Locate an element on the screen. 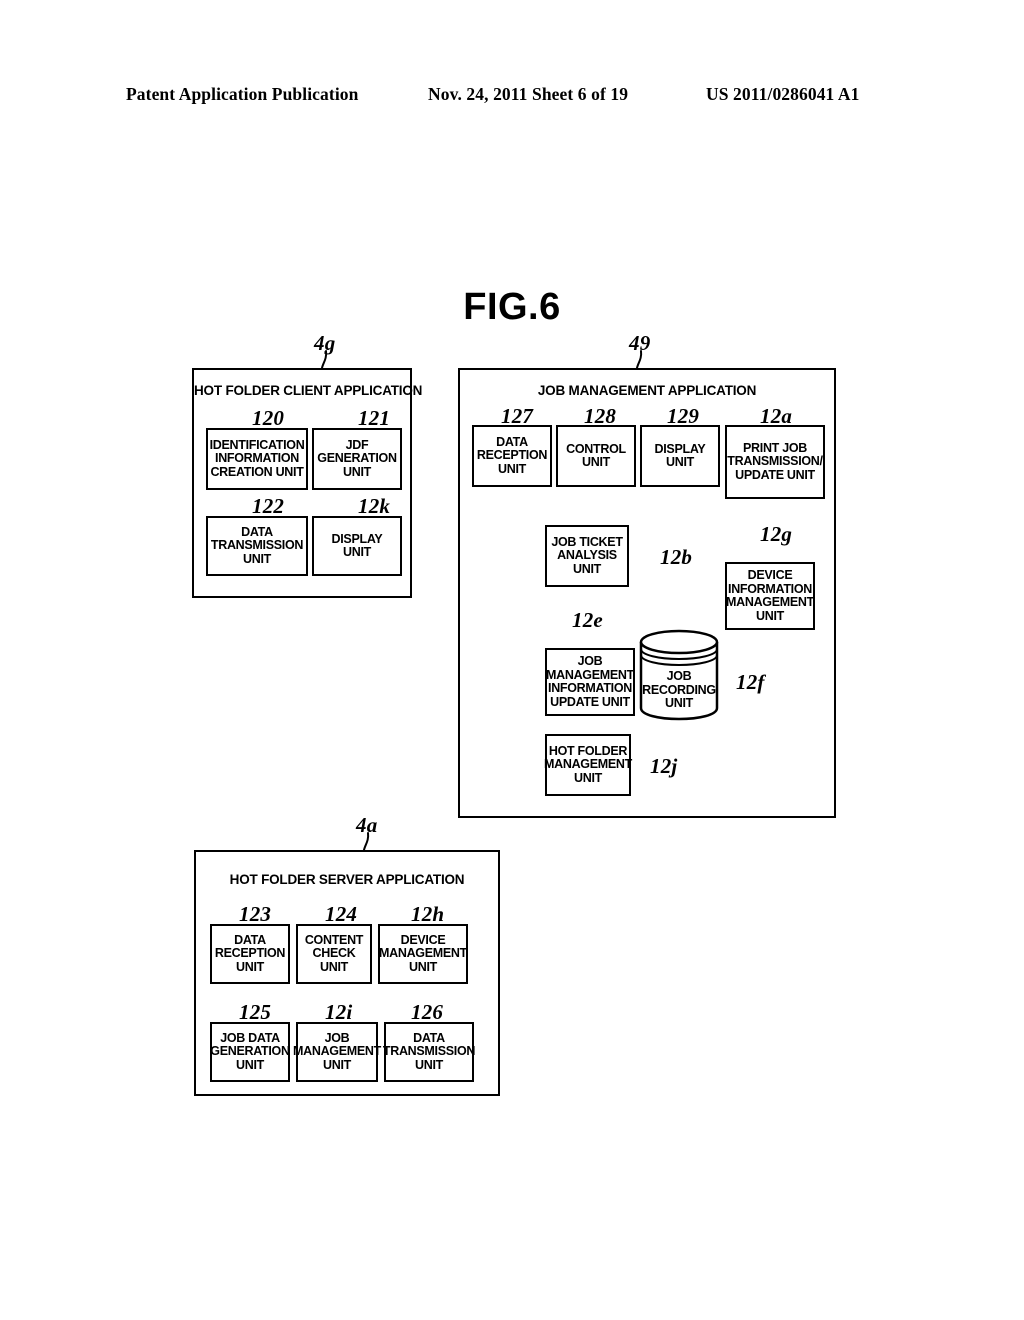 This screenshot has width=1024, height=1320. unit-label-123: DATA RECEPTION UNIT is located at coordinates (250, 953).